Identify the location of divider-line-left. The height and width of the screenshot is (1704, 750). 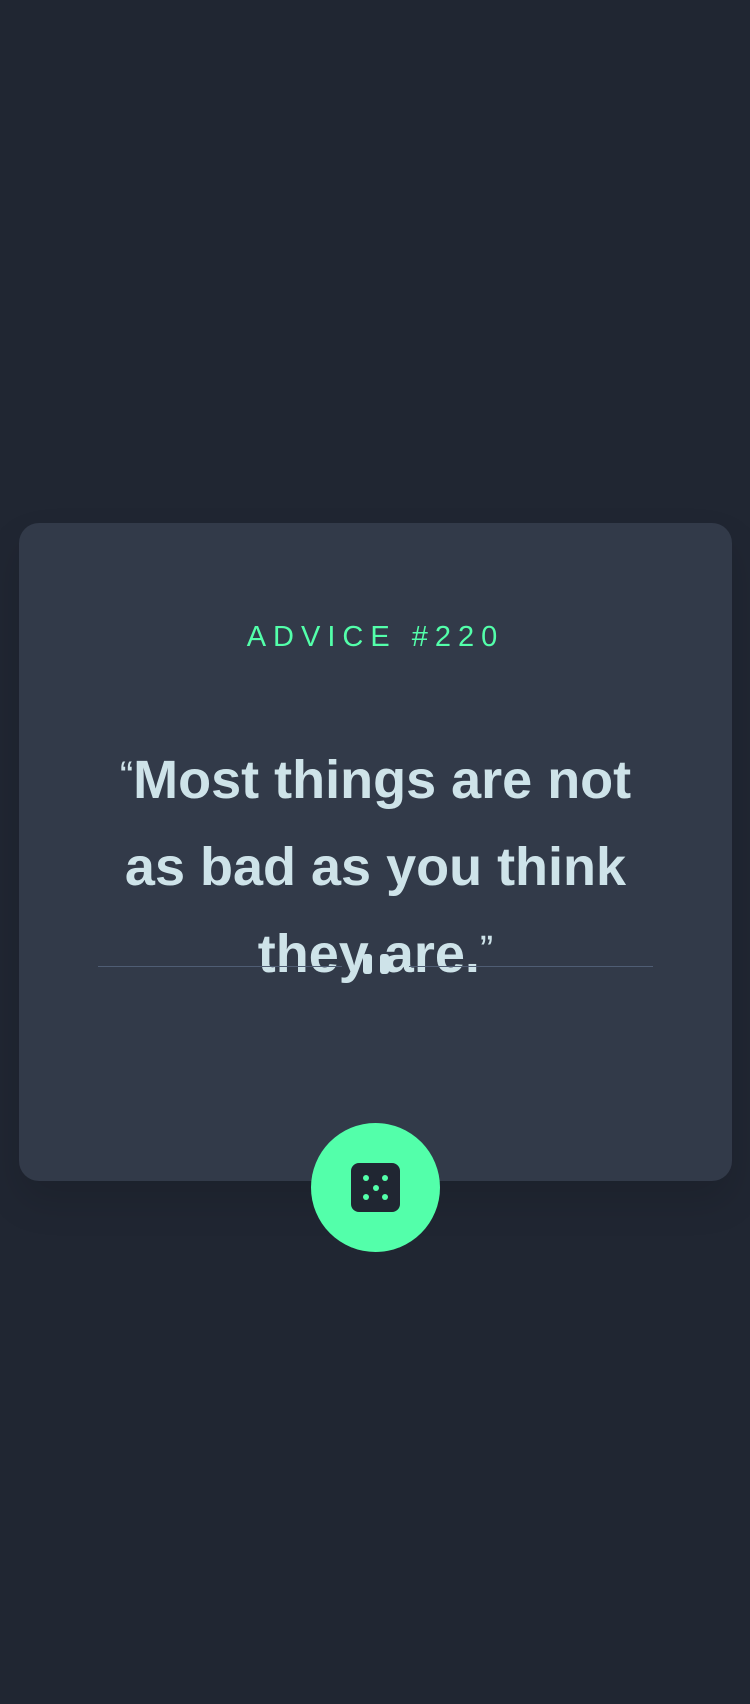
(220, 966).